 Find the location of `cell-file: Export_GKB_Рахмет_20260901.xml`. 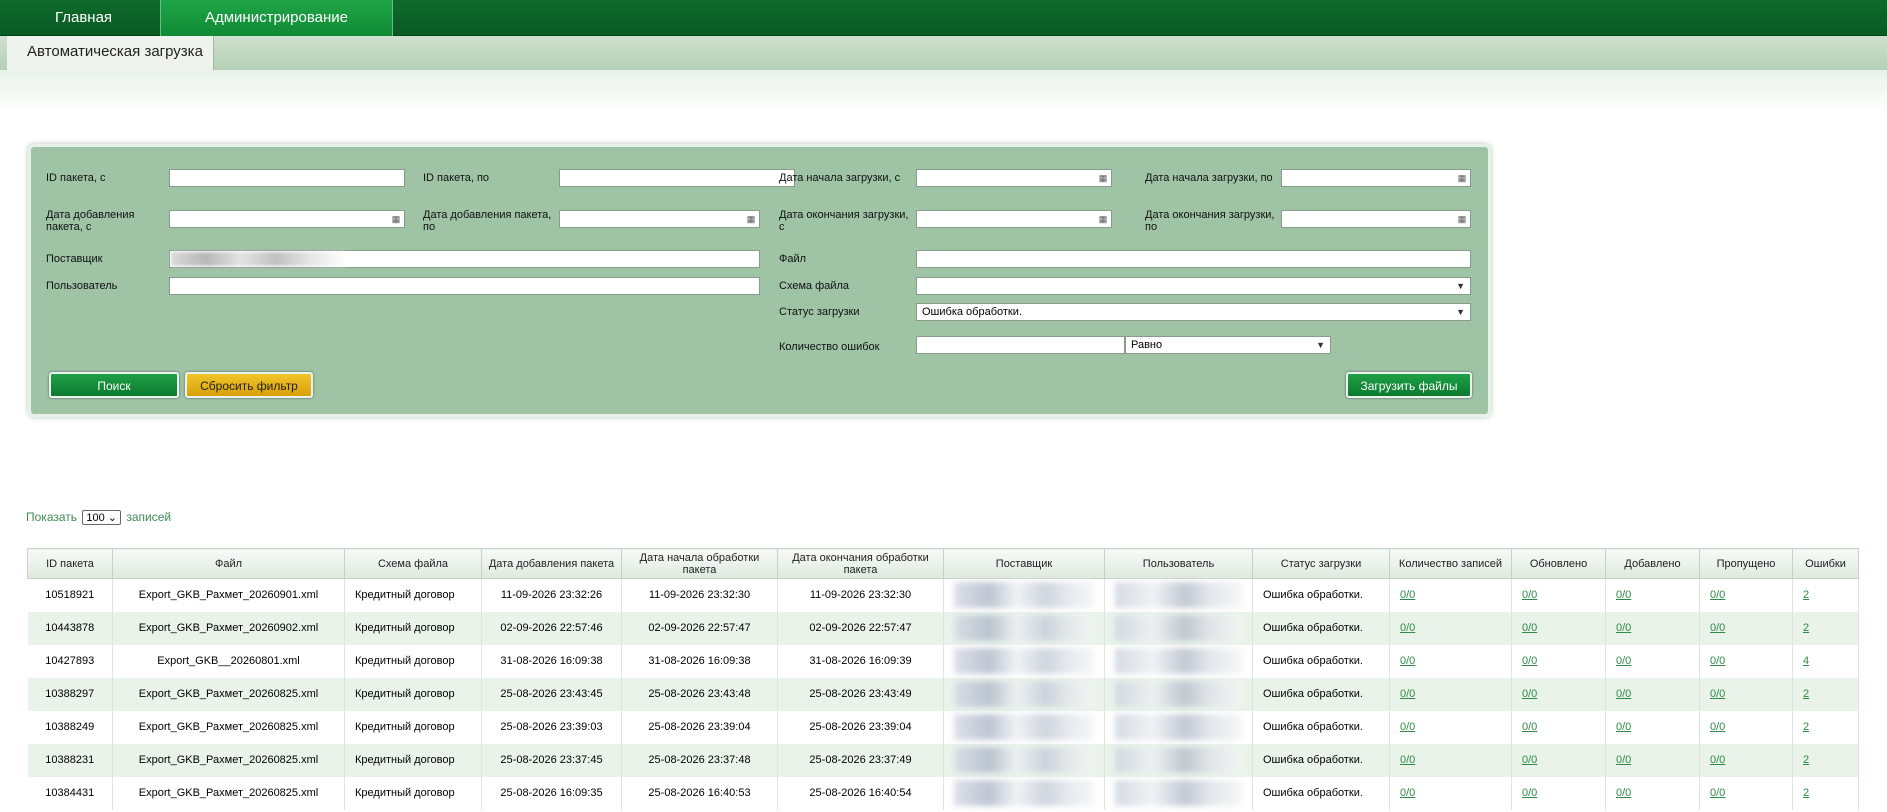

cell-file: Export_GKB_Рахмет_20260901.xml is located at coordinates (228, 595).